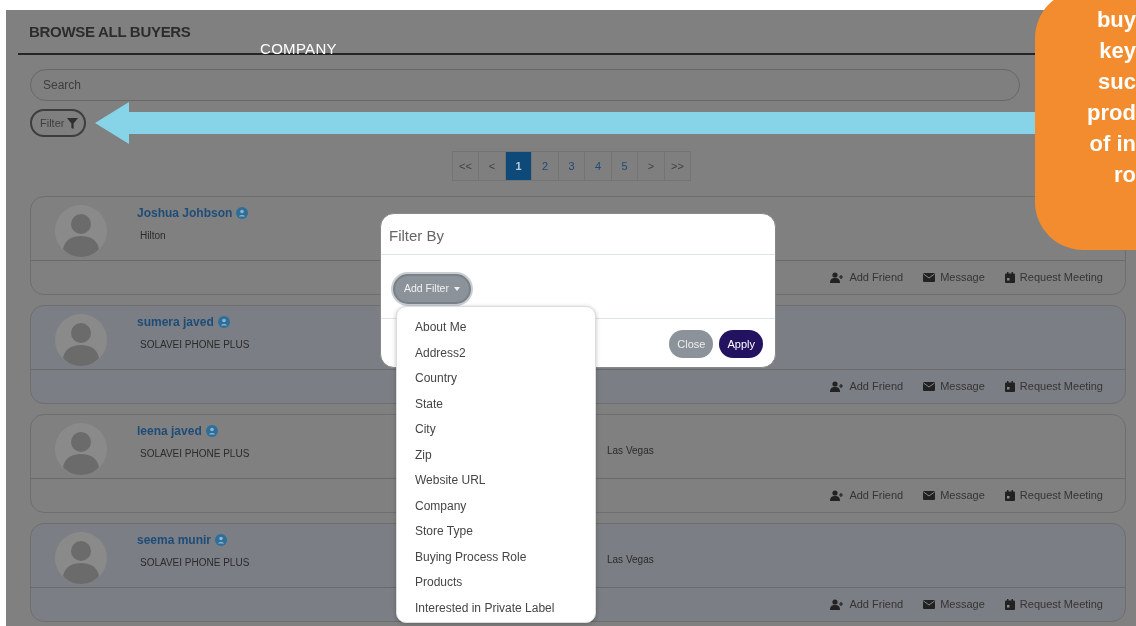 The width and height of the screenshot is (1136, 626). What do you see at coordinates (518, 166) in the screenshot?
I see `page-link: 1` at bounding box center [518, 166].